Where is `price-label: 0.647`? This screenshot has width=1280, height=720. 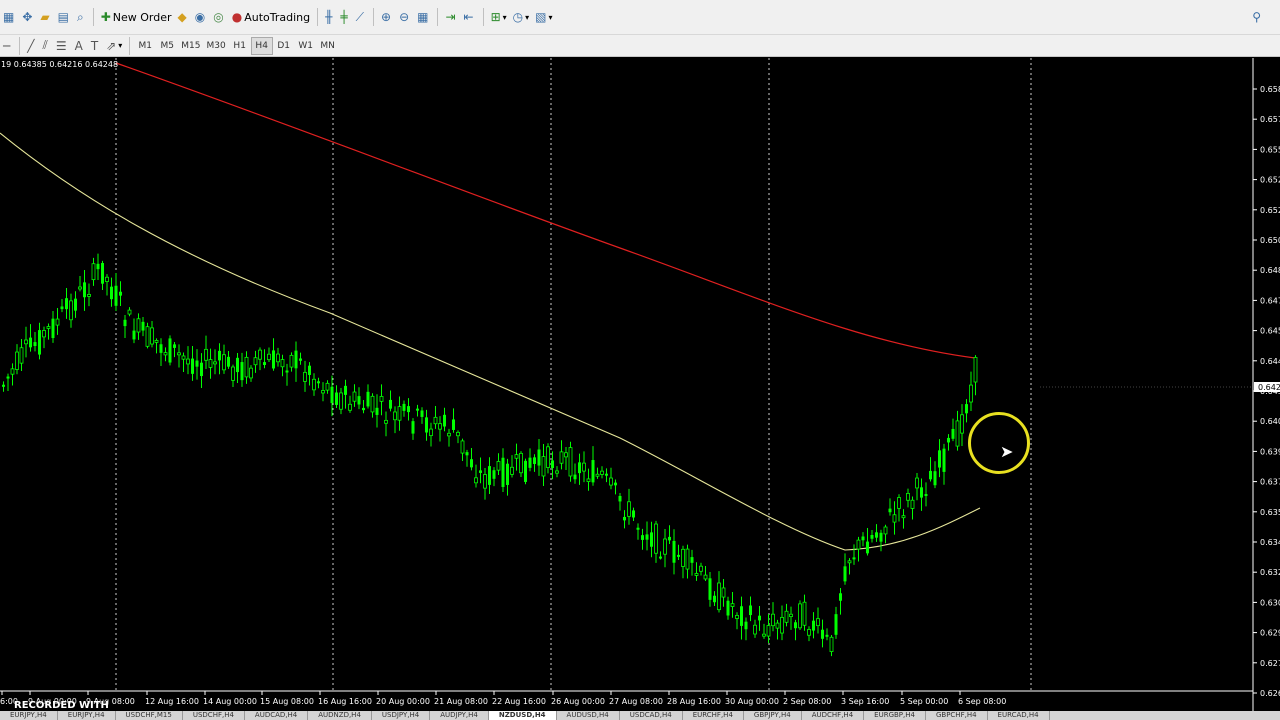
price-label: 0.647 is located at coordinates (1270, 300).